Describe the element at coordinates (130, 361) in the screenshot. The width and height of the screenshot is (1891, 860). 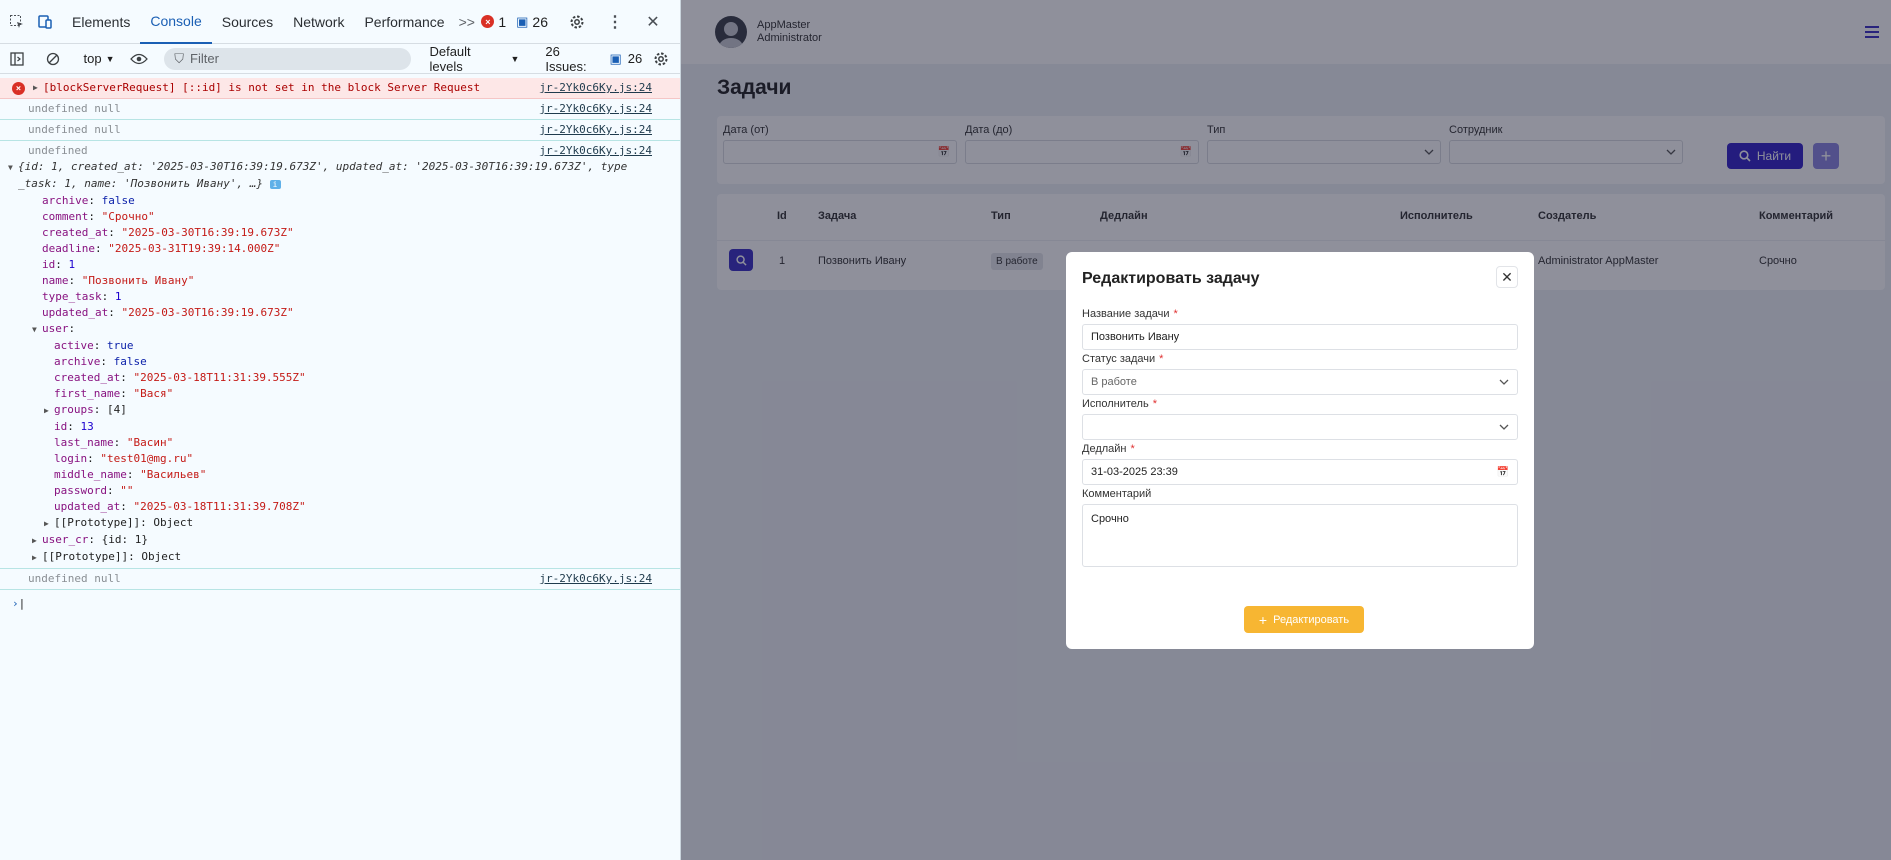
I see `property-value: false` at that location.